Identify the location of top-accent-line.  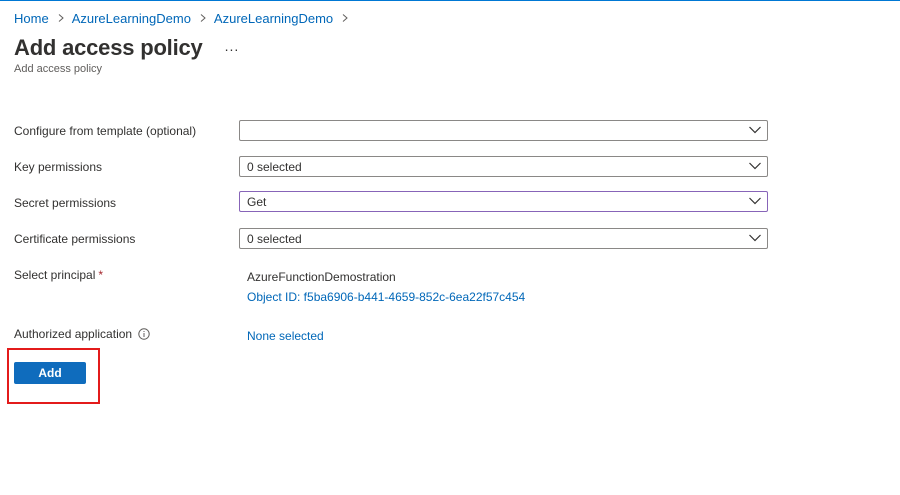
(450, 0).